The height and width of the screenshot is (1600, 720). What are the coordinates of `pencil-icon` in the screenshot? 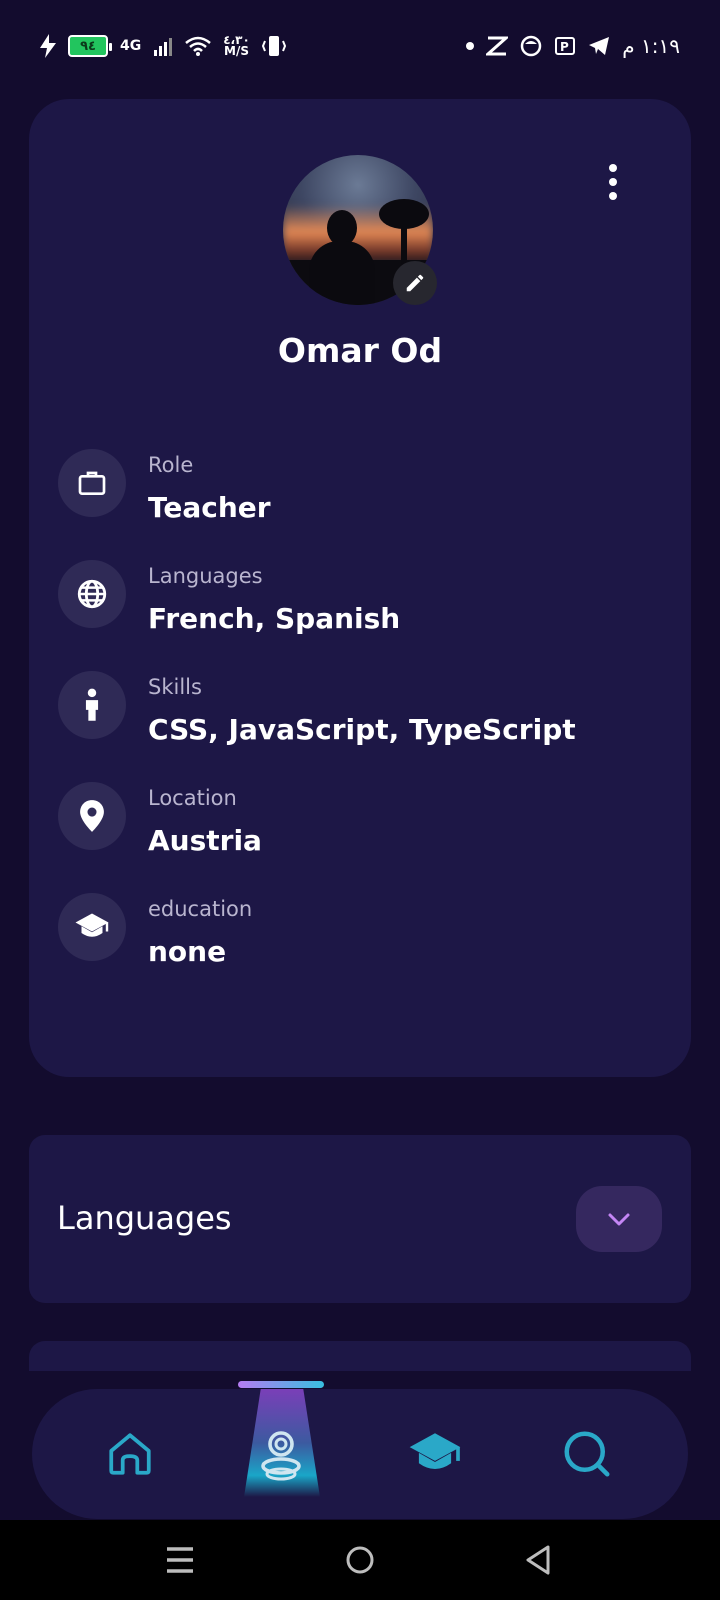 It's located at (415, 283).